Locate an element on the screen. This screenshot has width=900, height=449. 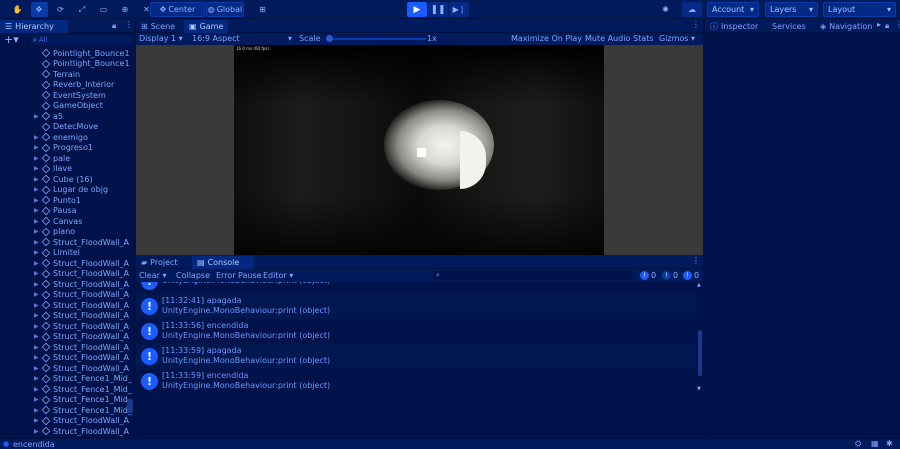
maximize-on-play-toggle: Maximize On Play is located at coordinates (546, 38).